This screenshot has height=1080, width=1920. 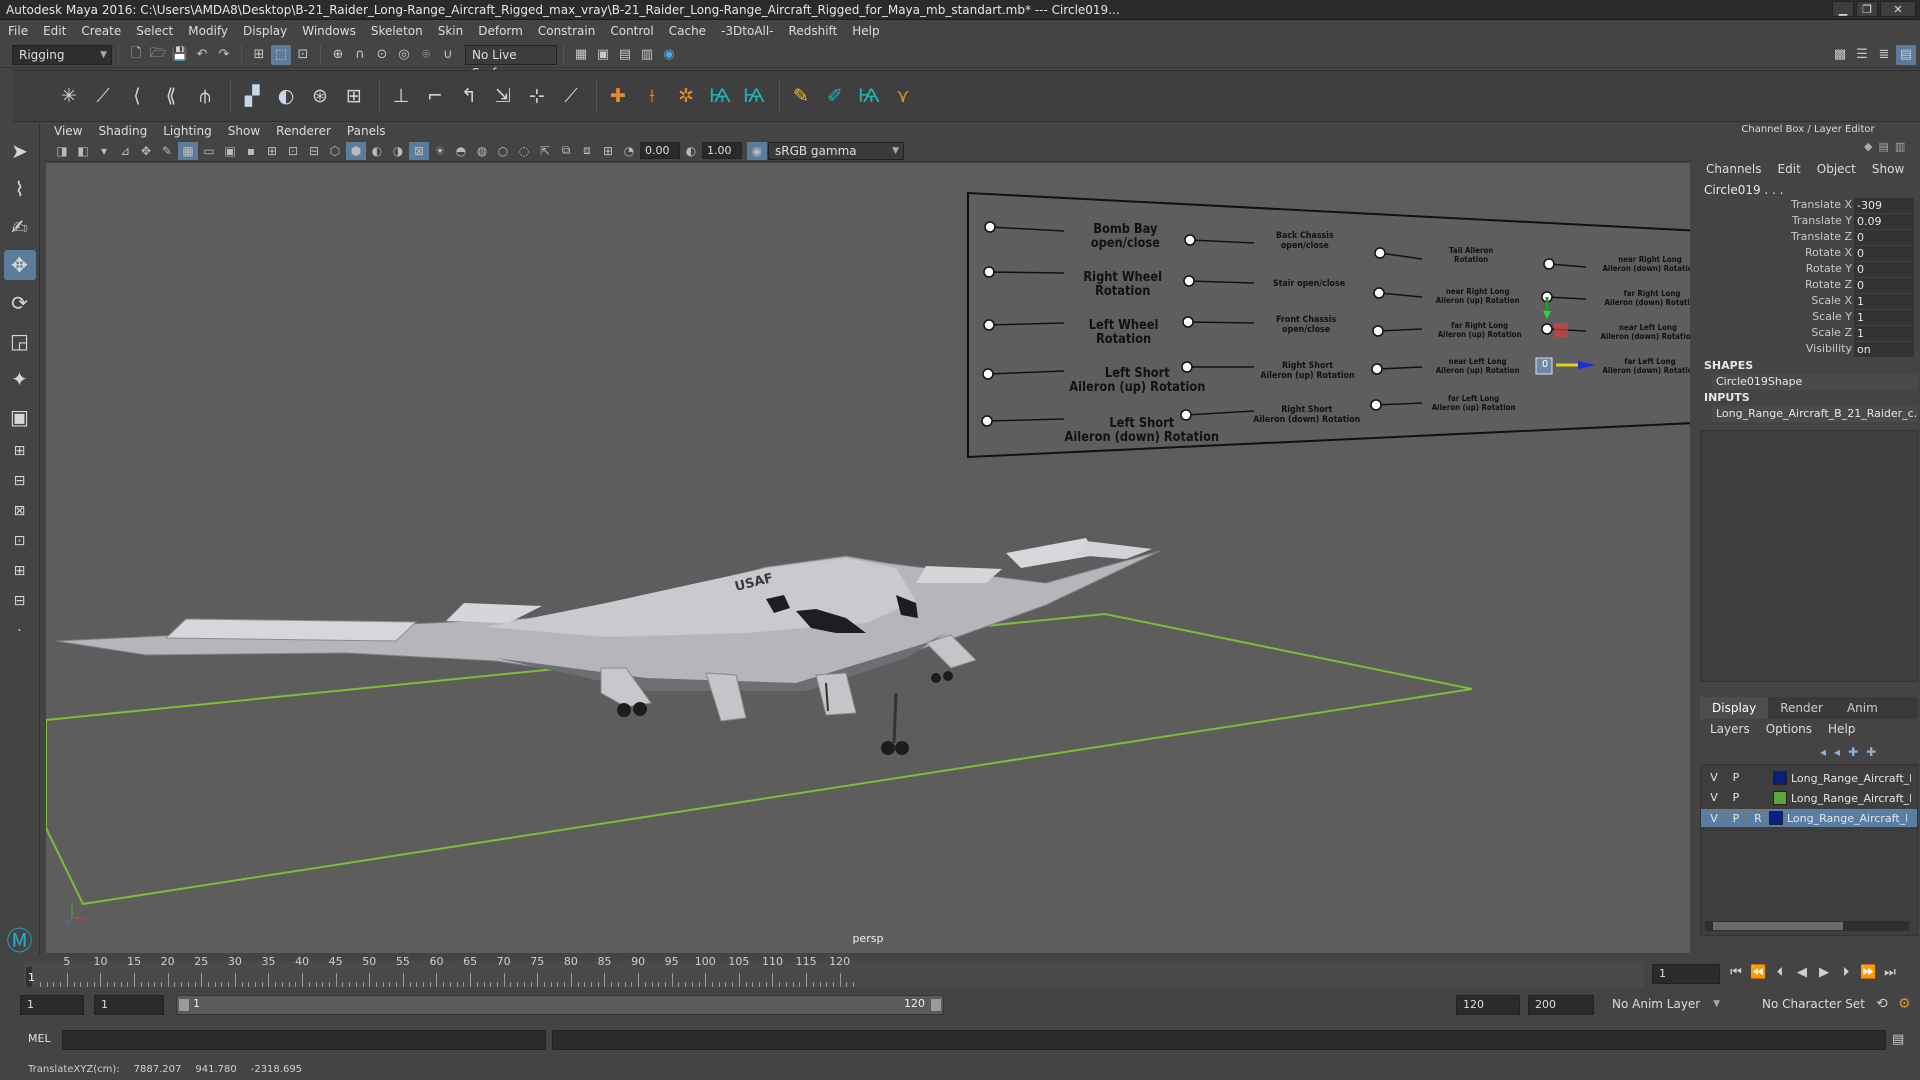 What do you see at coordinates (631, 31) in the screenshot?
I see `menu-control: Control` at bounding box center [631, 31].